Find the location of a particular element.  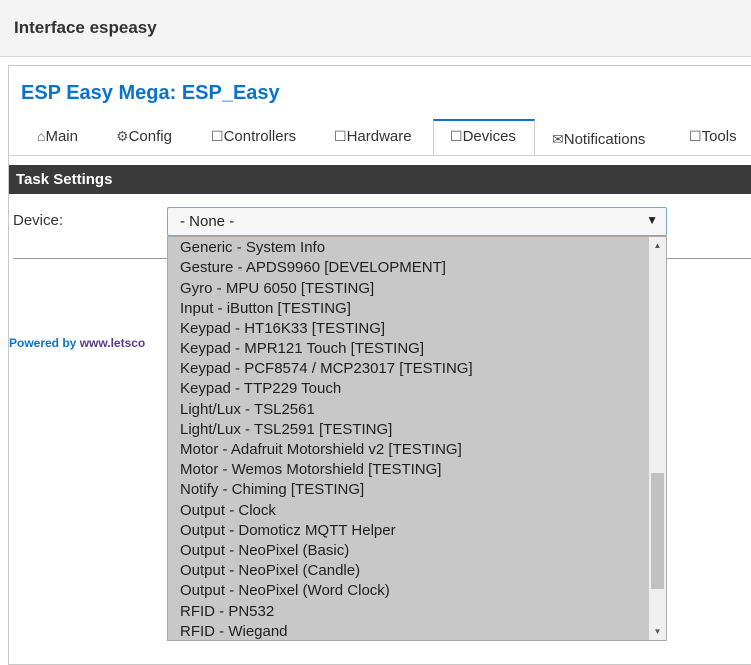

window-title: Interface espeasy is located at coordinates (85, 27).